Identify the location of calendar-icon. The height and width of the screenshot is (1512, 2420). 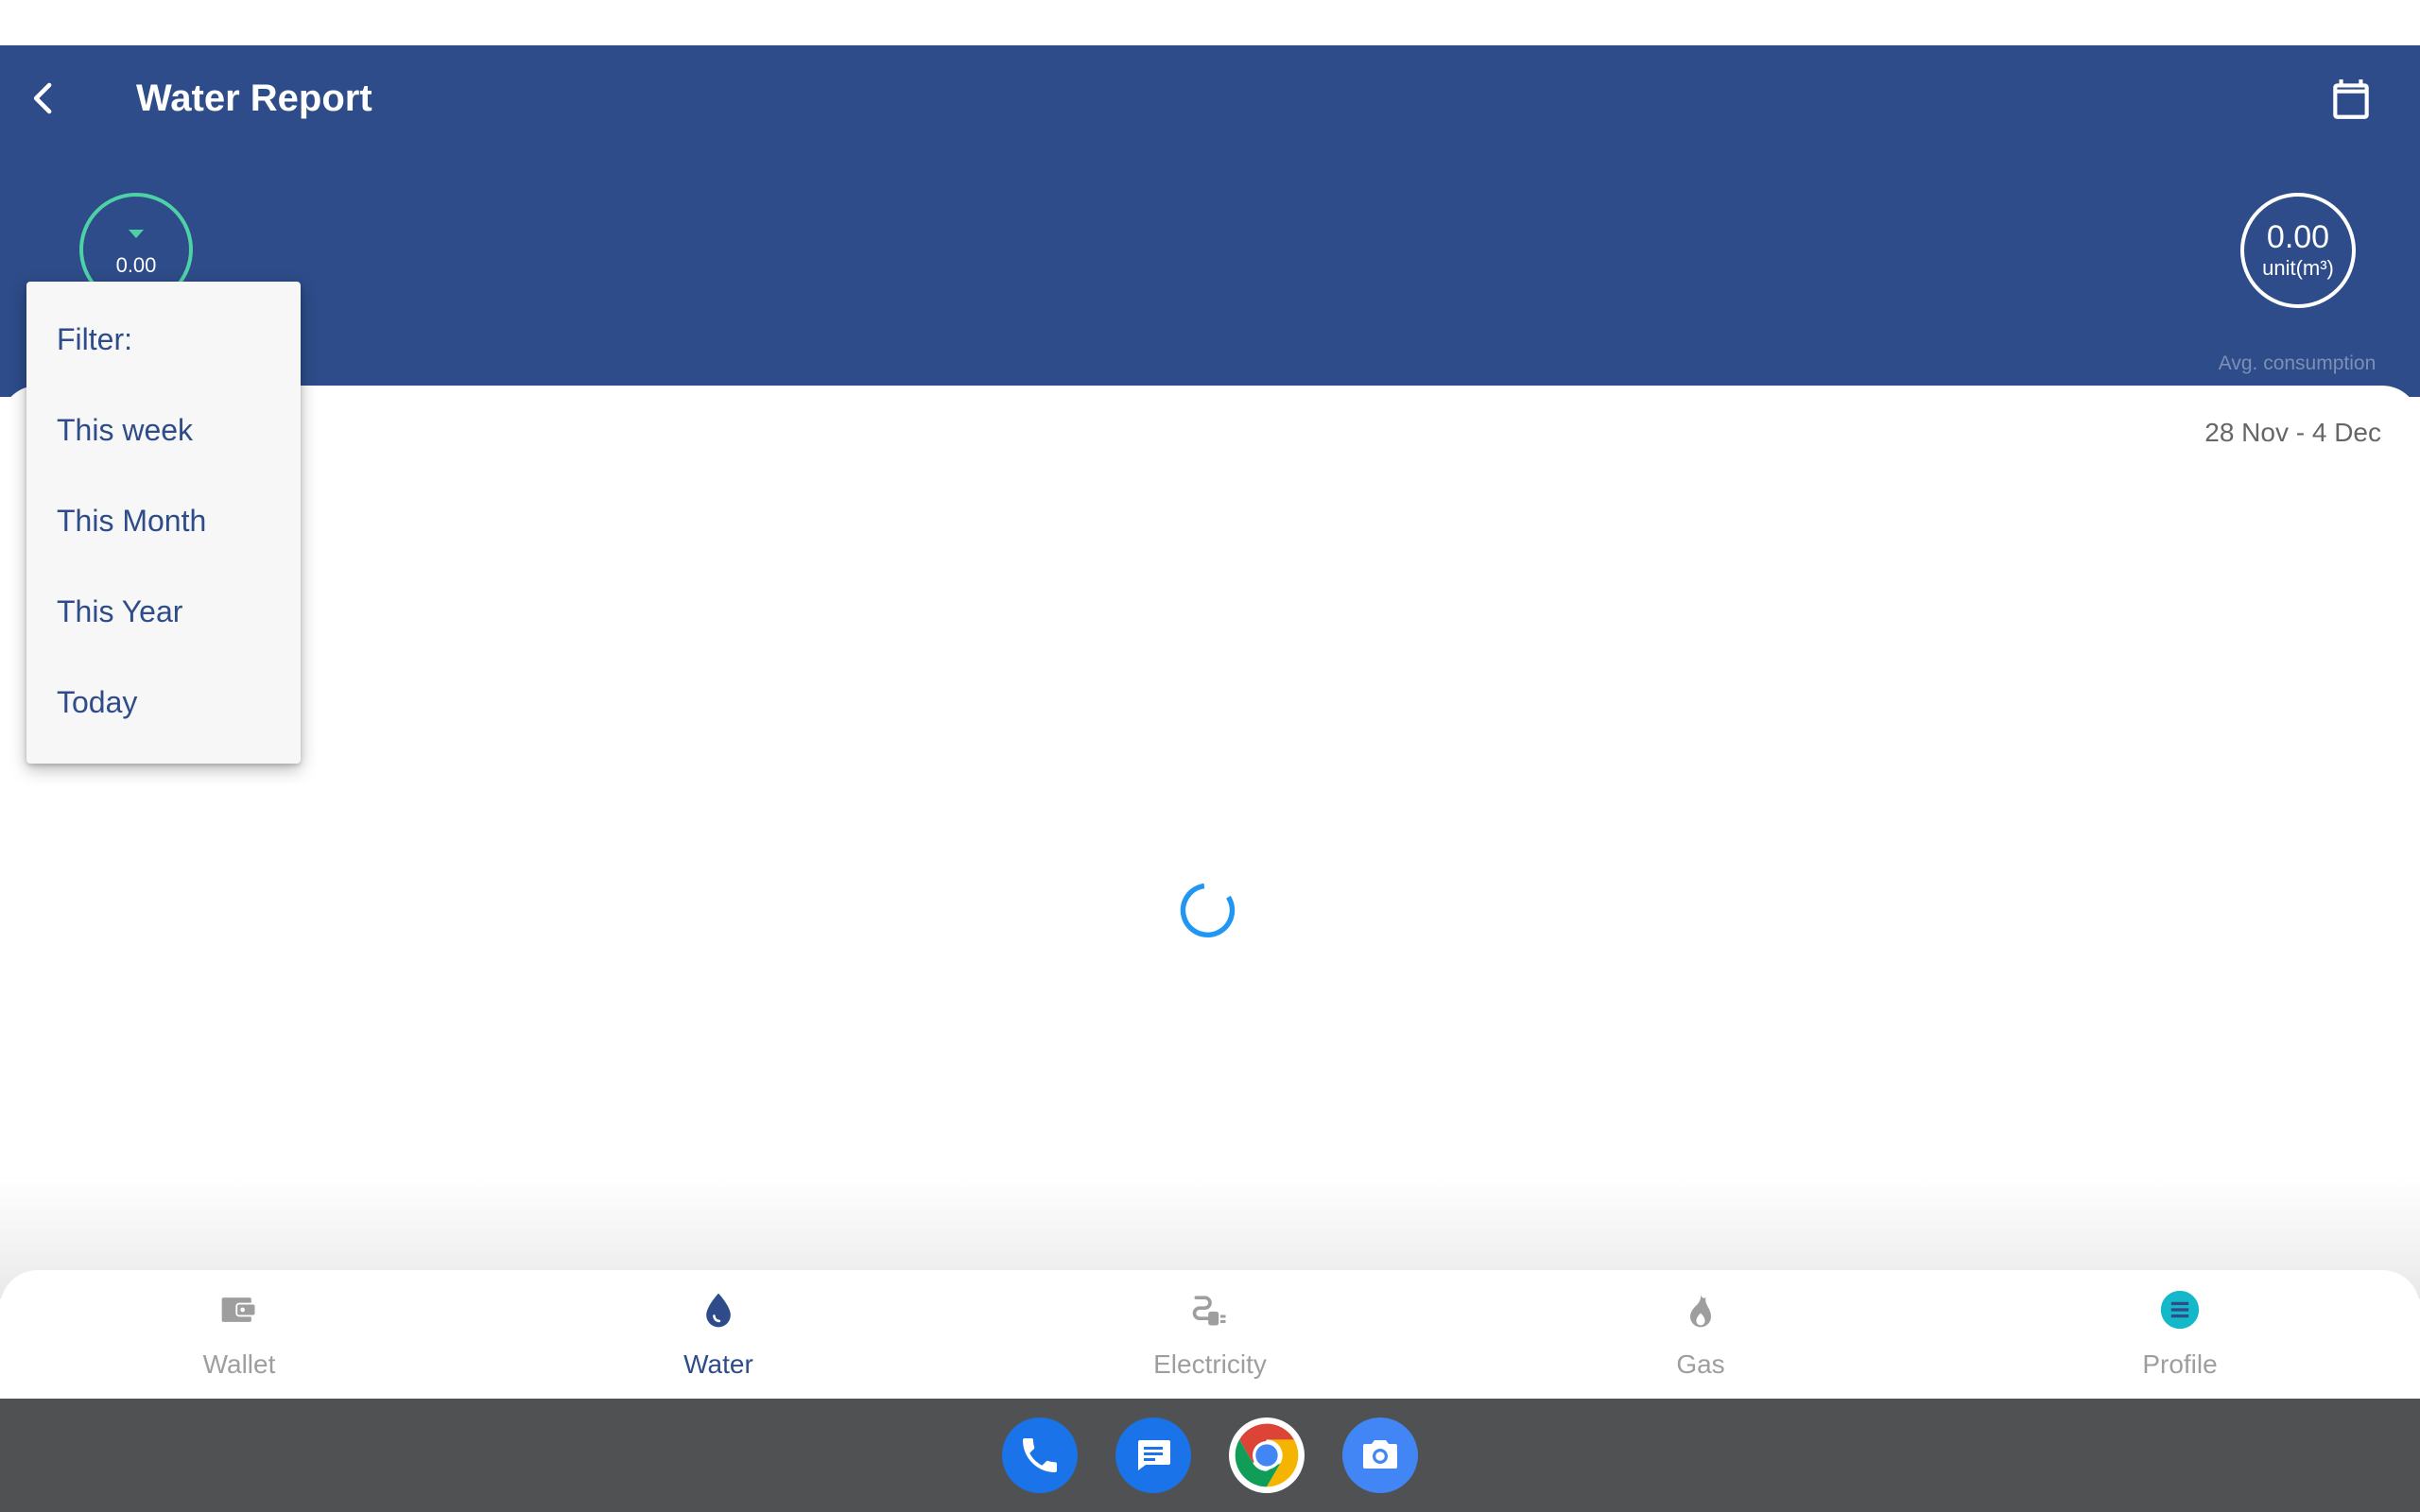
(2351, 99).